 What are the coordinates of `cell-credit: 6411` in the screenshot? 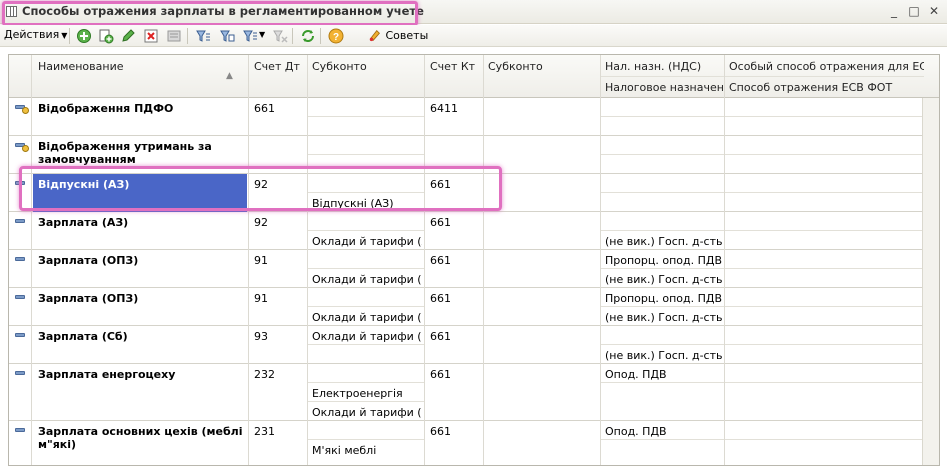 It's located at (455, 108).